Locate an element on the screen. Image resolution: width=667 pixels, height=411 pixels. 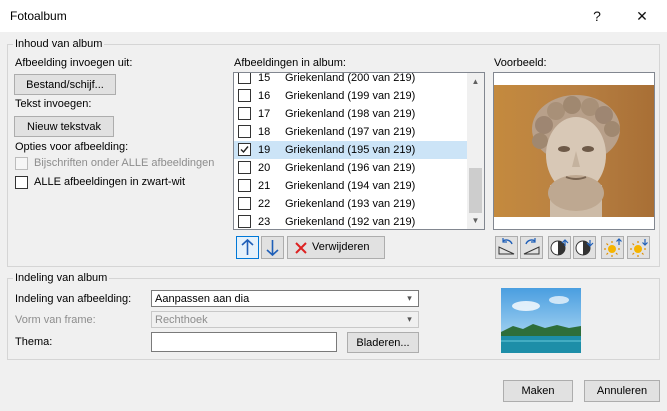
brightness-down-icon is located at coordinates (639, 248).